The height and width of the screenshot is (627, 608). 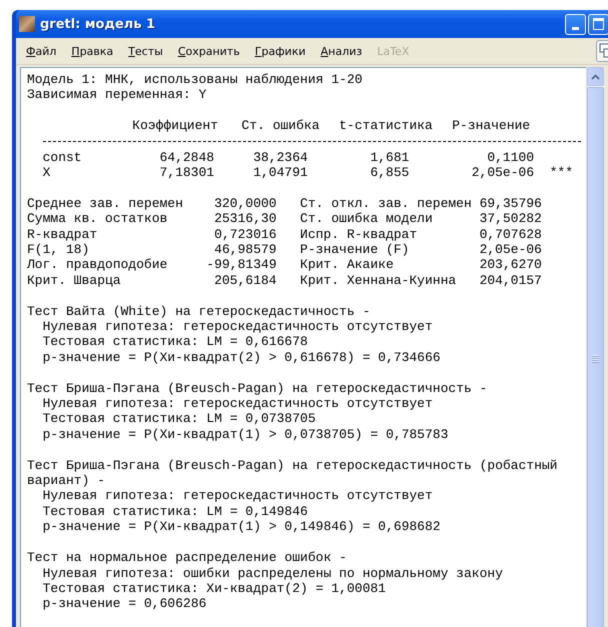 What do you see at coordinates (125, 604) in the screenshot?
I see `output-line: p-значение = 0,606286` at bounding box center [125, 604].